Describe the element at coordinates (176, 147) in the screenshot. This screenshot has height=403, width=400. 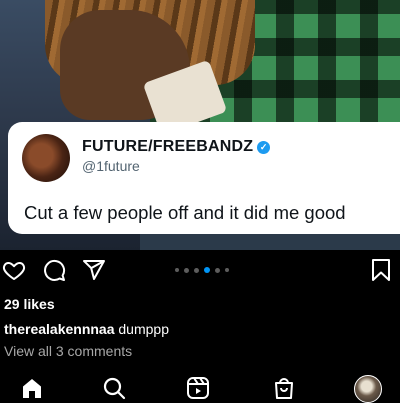
I see `tweet-display-name: FUTURE/FREEBANDZ ✓` at that location.